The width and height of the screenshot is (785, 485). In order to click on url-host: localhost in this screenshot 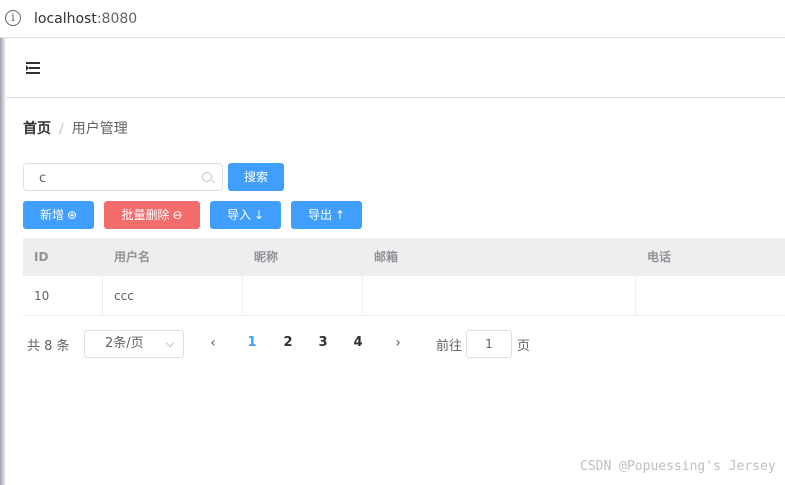, I will do `click(65, 19)`.